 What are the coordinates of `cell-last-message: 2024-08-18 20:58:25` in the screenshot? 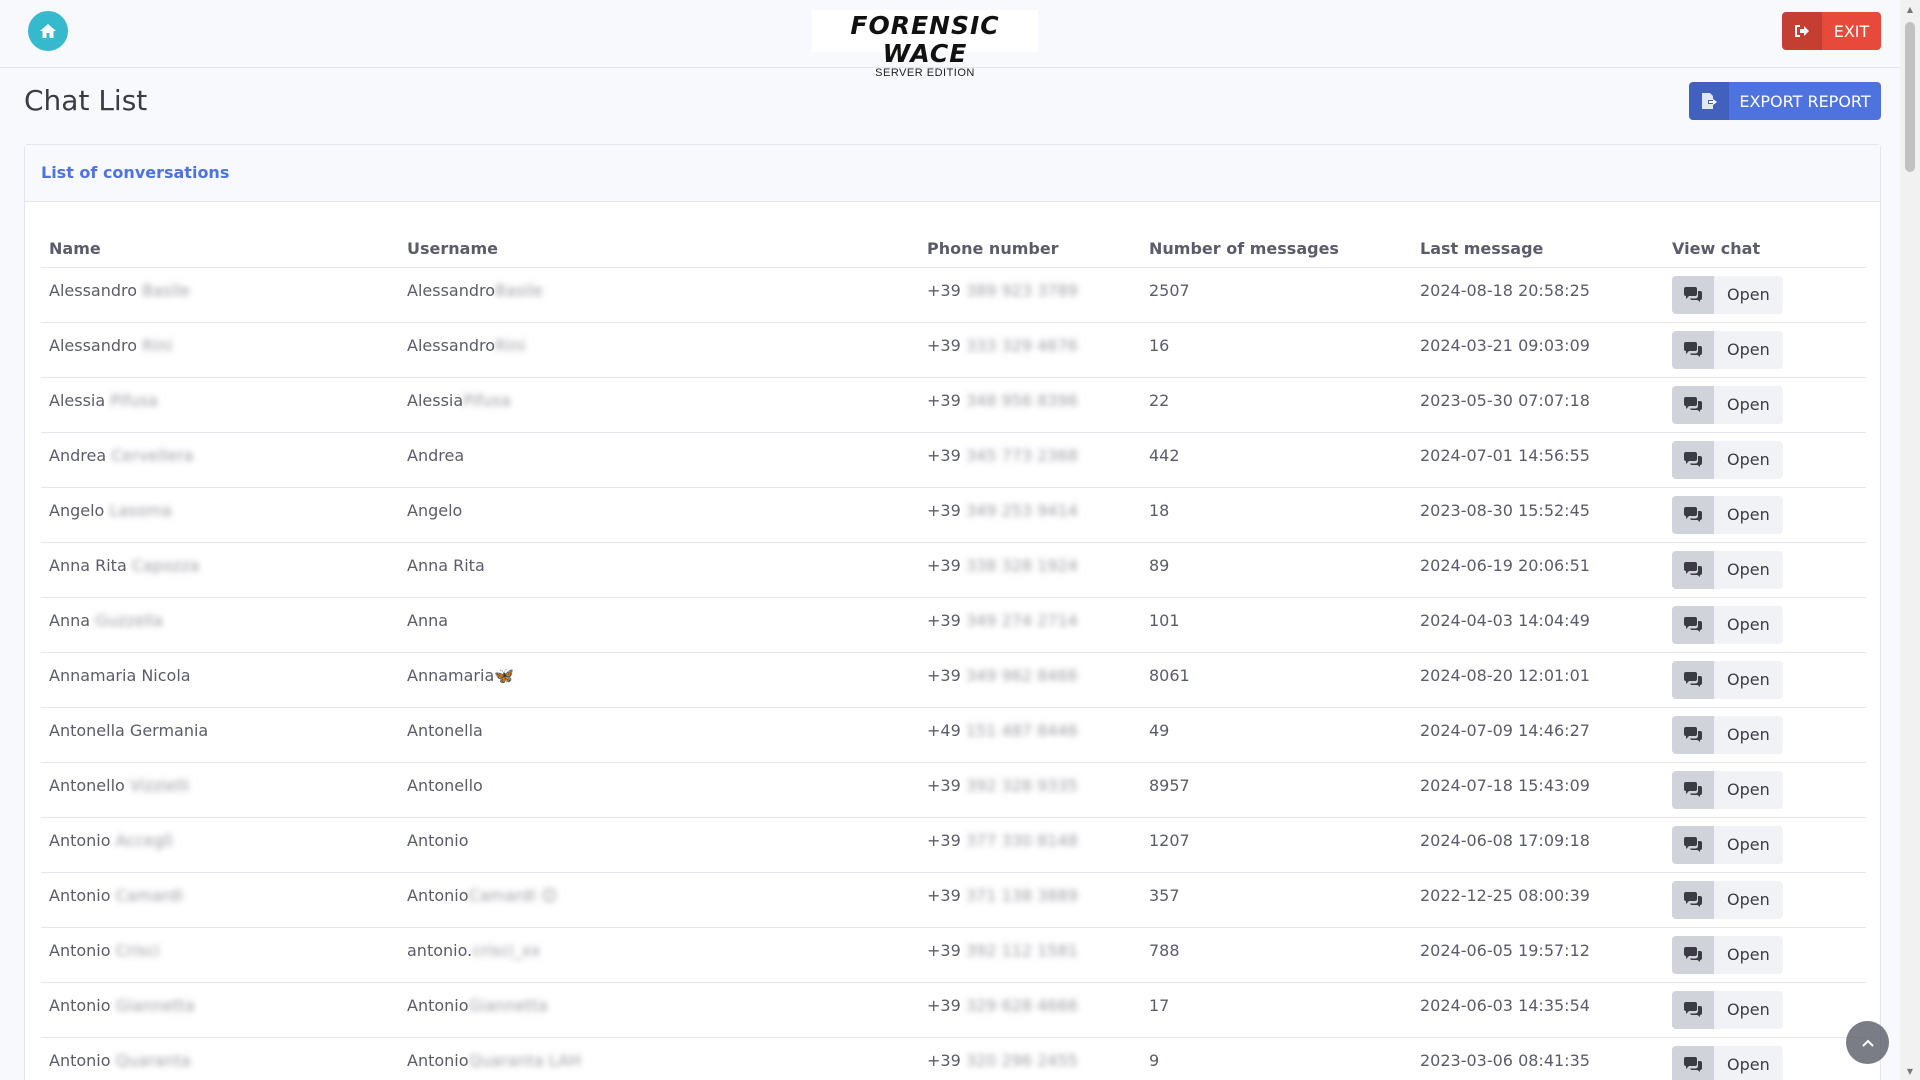 It's located at (1538, 295).